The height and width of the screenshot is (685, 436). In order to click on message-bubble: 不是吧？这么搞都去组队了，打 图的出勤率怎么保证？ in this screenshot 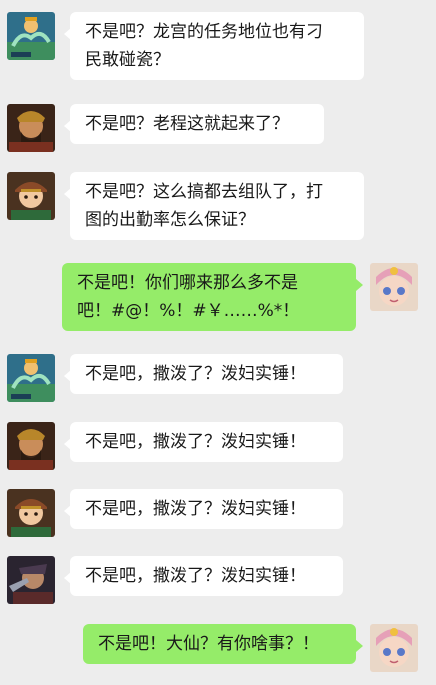, I will do `click(214, 206)`.